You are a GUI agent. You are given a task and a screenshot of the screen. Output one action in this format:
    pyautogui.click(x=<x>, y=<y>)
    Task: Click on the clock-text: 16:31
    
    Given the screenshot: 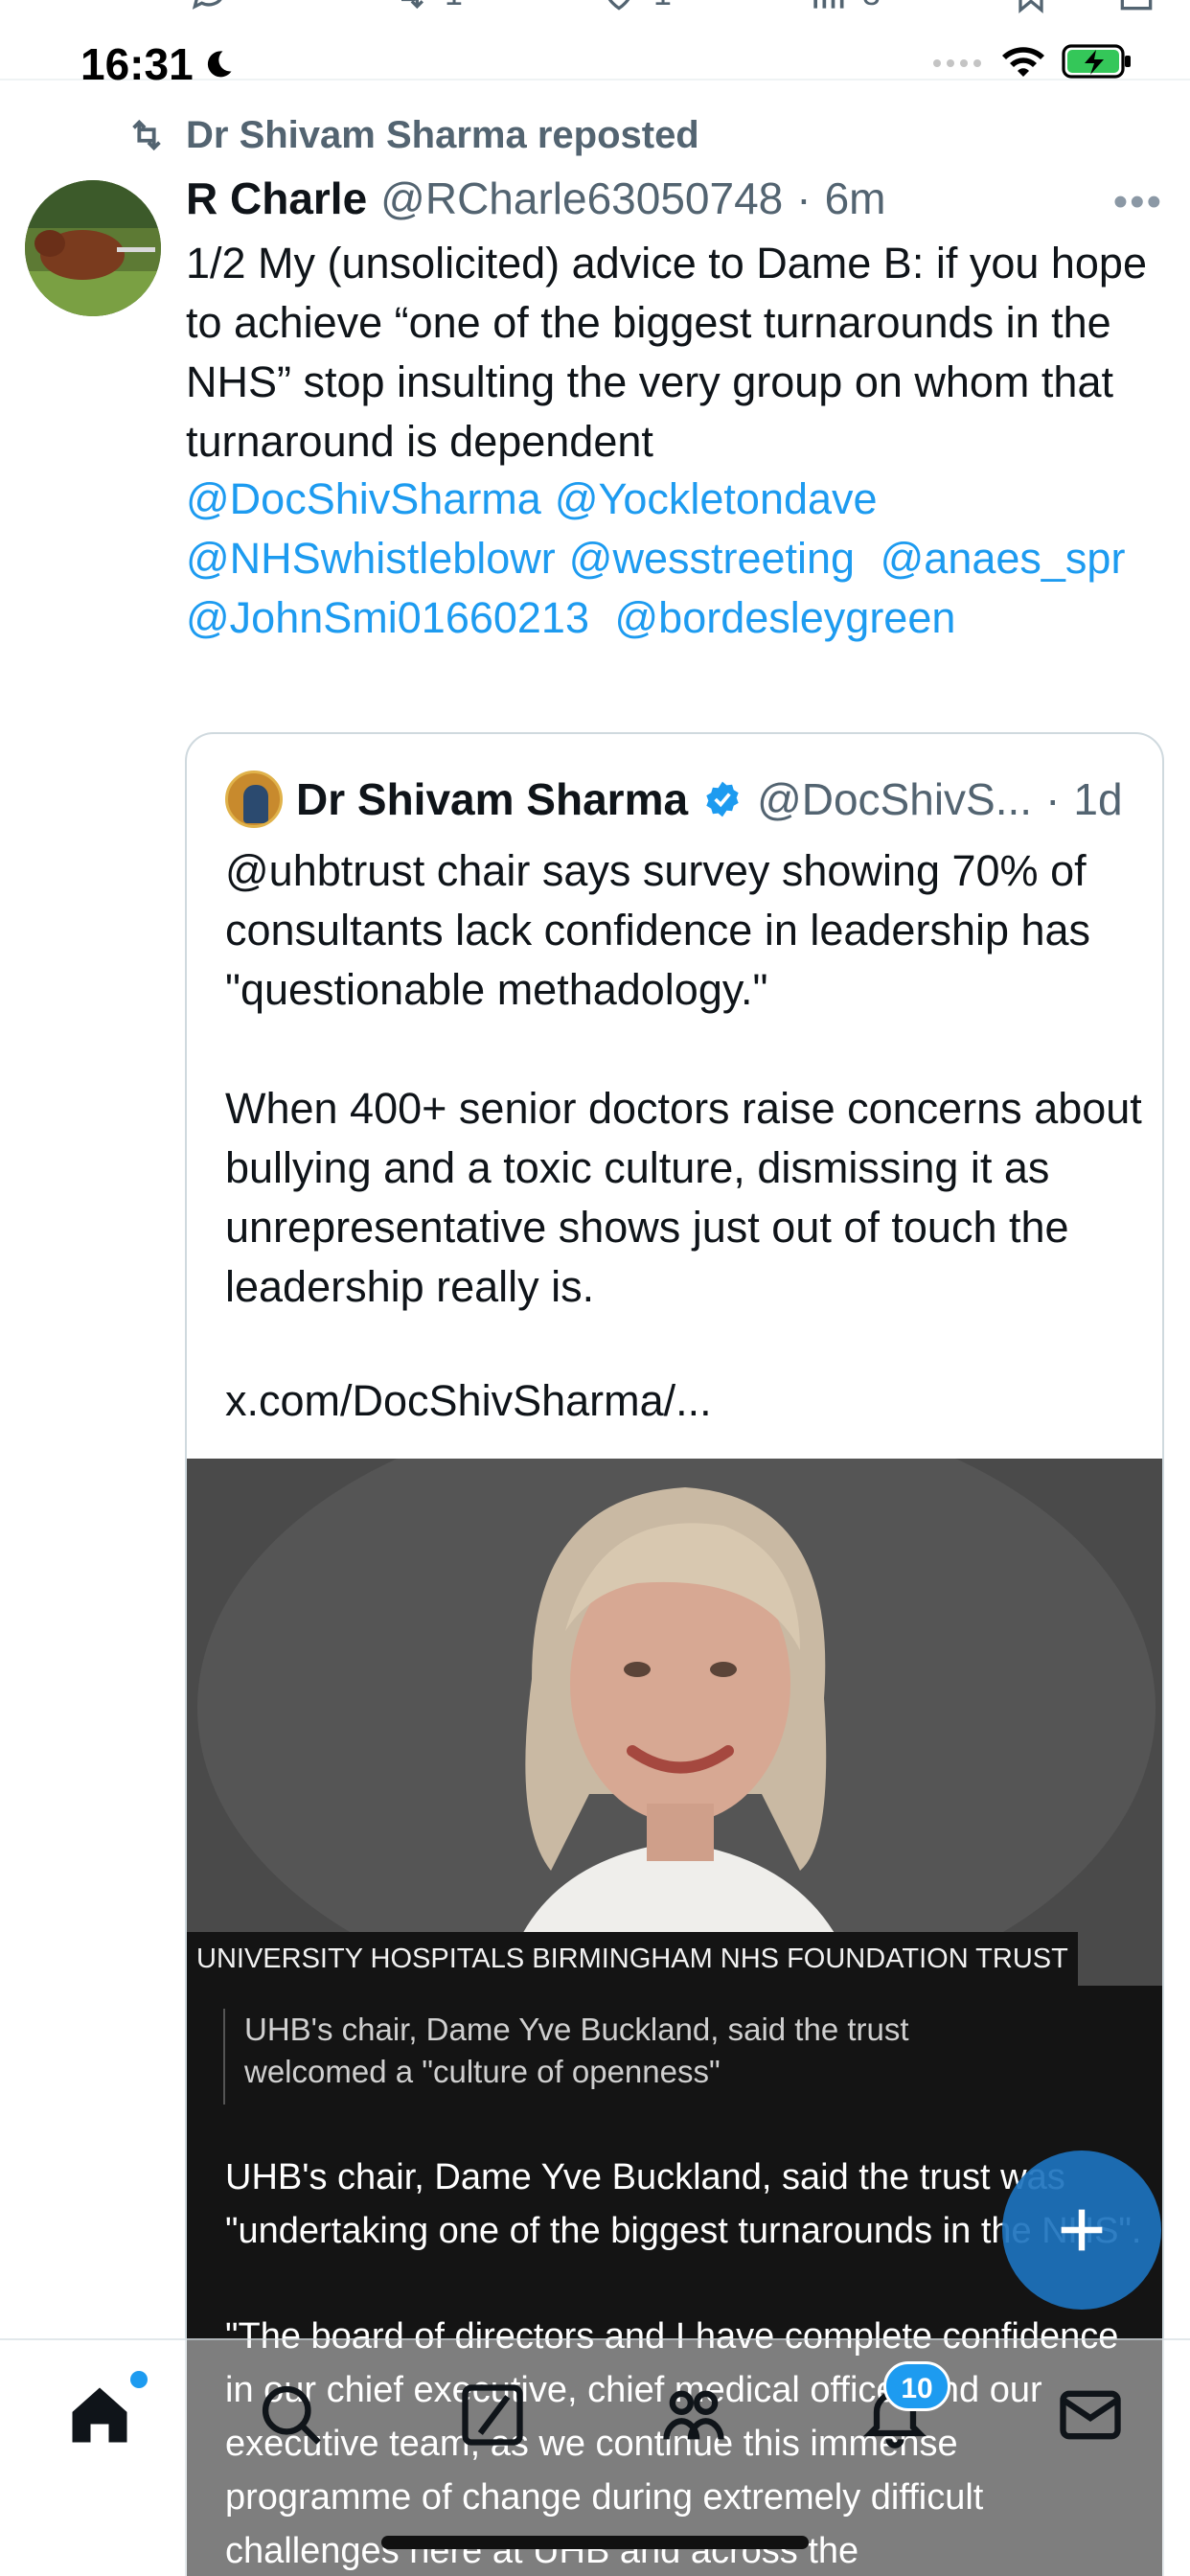 What is the action you would take?
    pyautogui.click(x=137, y=64)
    